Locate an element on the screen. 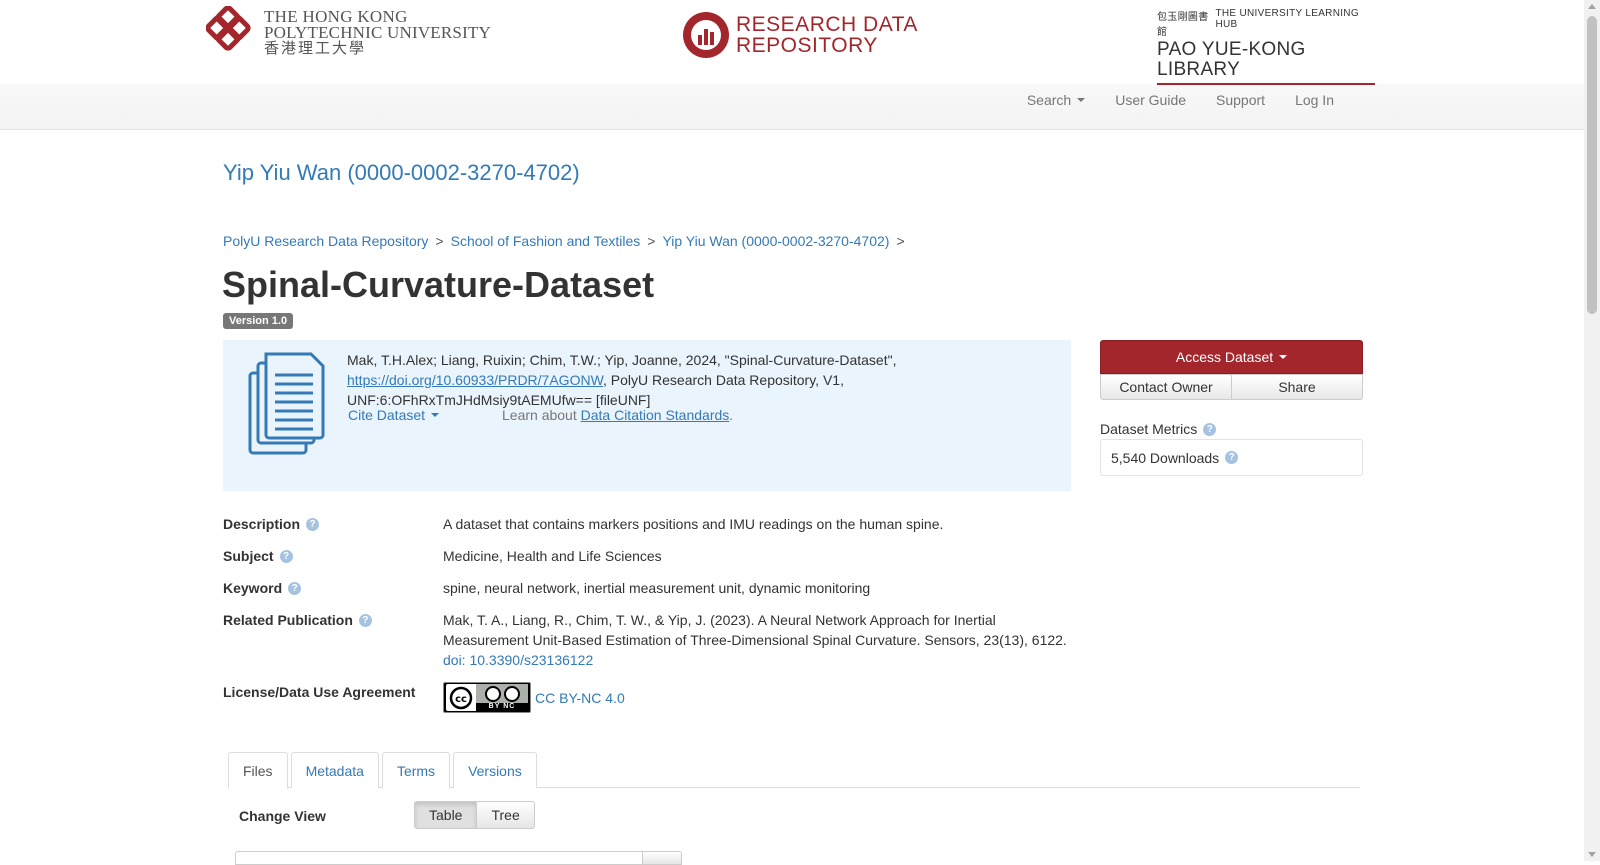 This screenshot has width=1600, height=865. learn-suffix: . is located at coordinates (731, 415).